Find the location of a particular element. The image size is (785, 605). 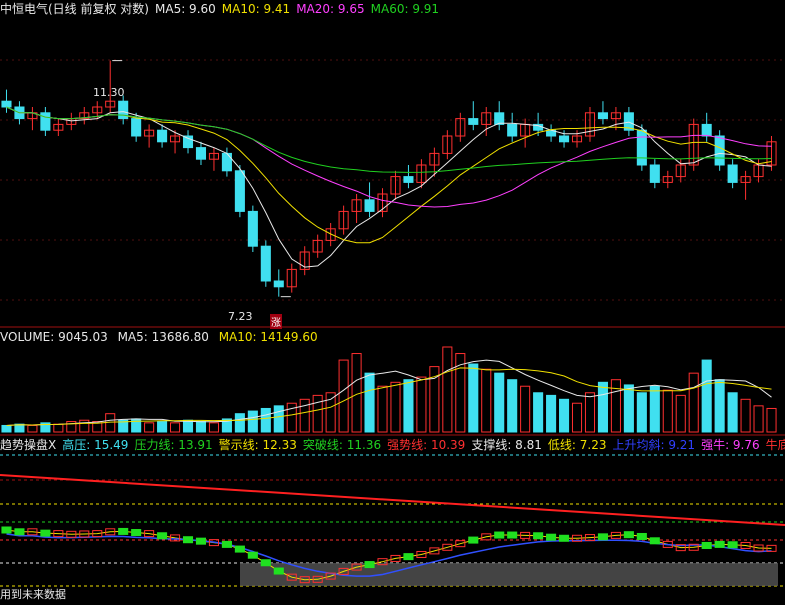

price-indicators: MA5: 9.60 MA10: 9.41 MA20: 9.65 MA60: 9.91 is located at coordinates (300, 9).